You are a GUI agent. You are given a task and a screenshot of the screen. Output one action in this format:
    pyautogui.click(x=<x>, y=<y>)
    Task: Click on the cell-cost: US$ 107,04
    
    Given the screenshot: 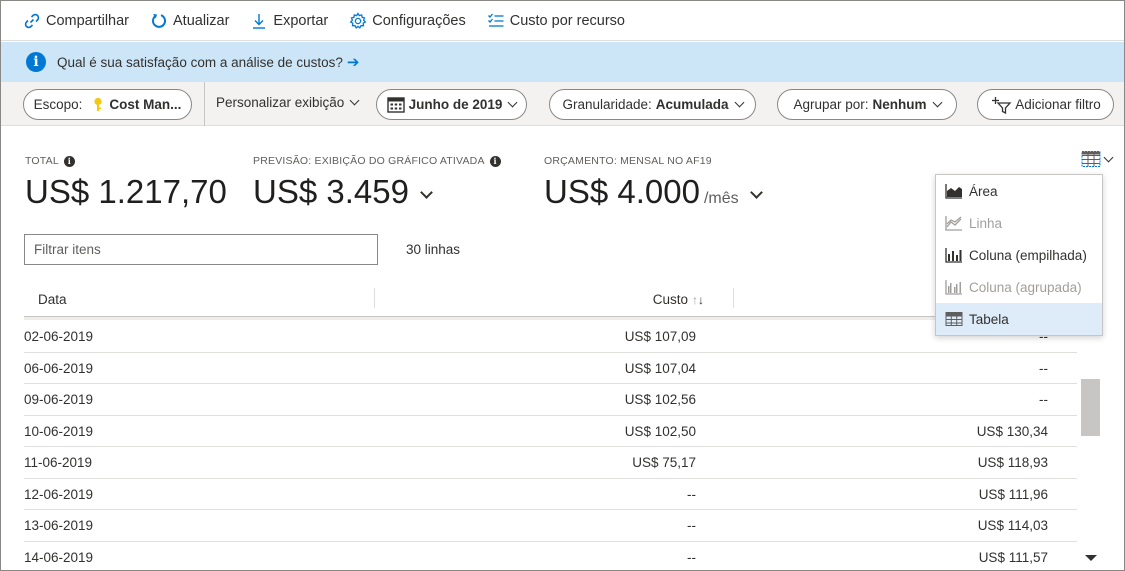 What is the action you would take?
    pyautogui.click(x=660, y=368)
    